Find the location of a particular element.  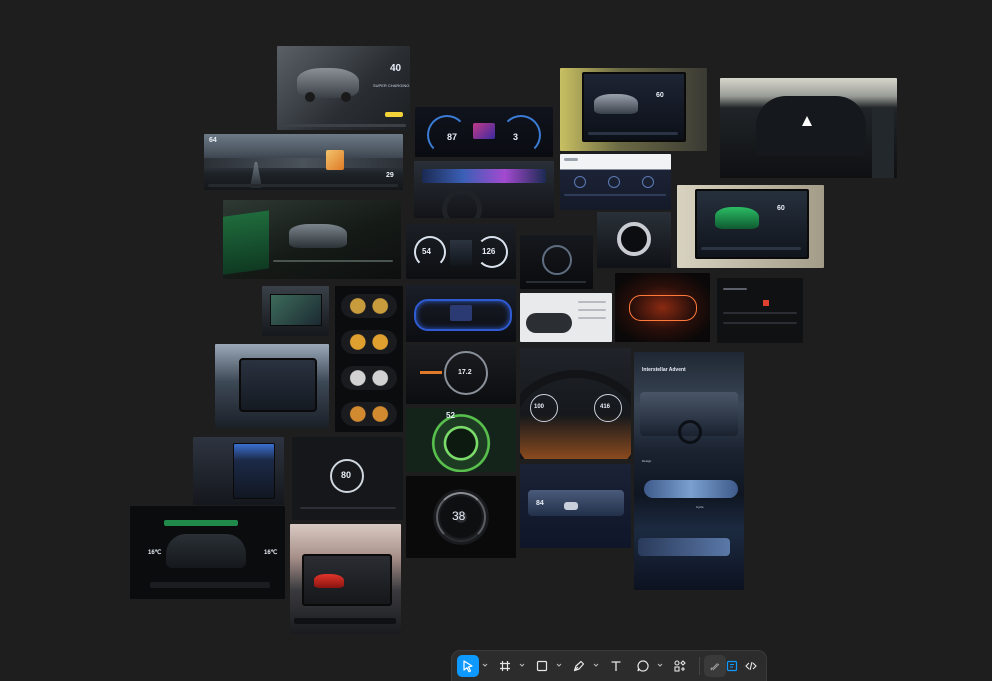

speech-bubble-icon is located at coordinates (643, 666).